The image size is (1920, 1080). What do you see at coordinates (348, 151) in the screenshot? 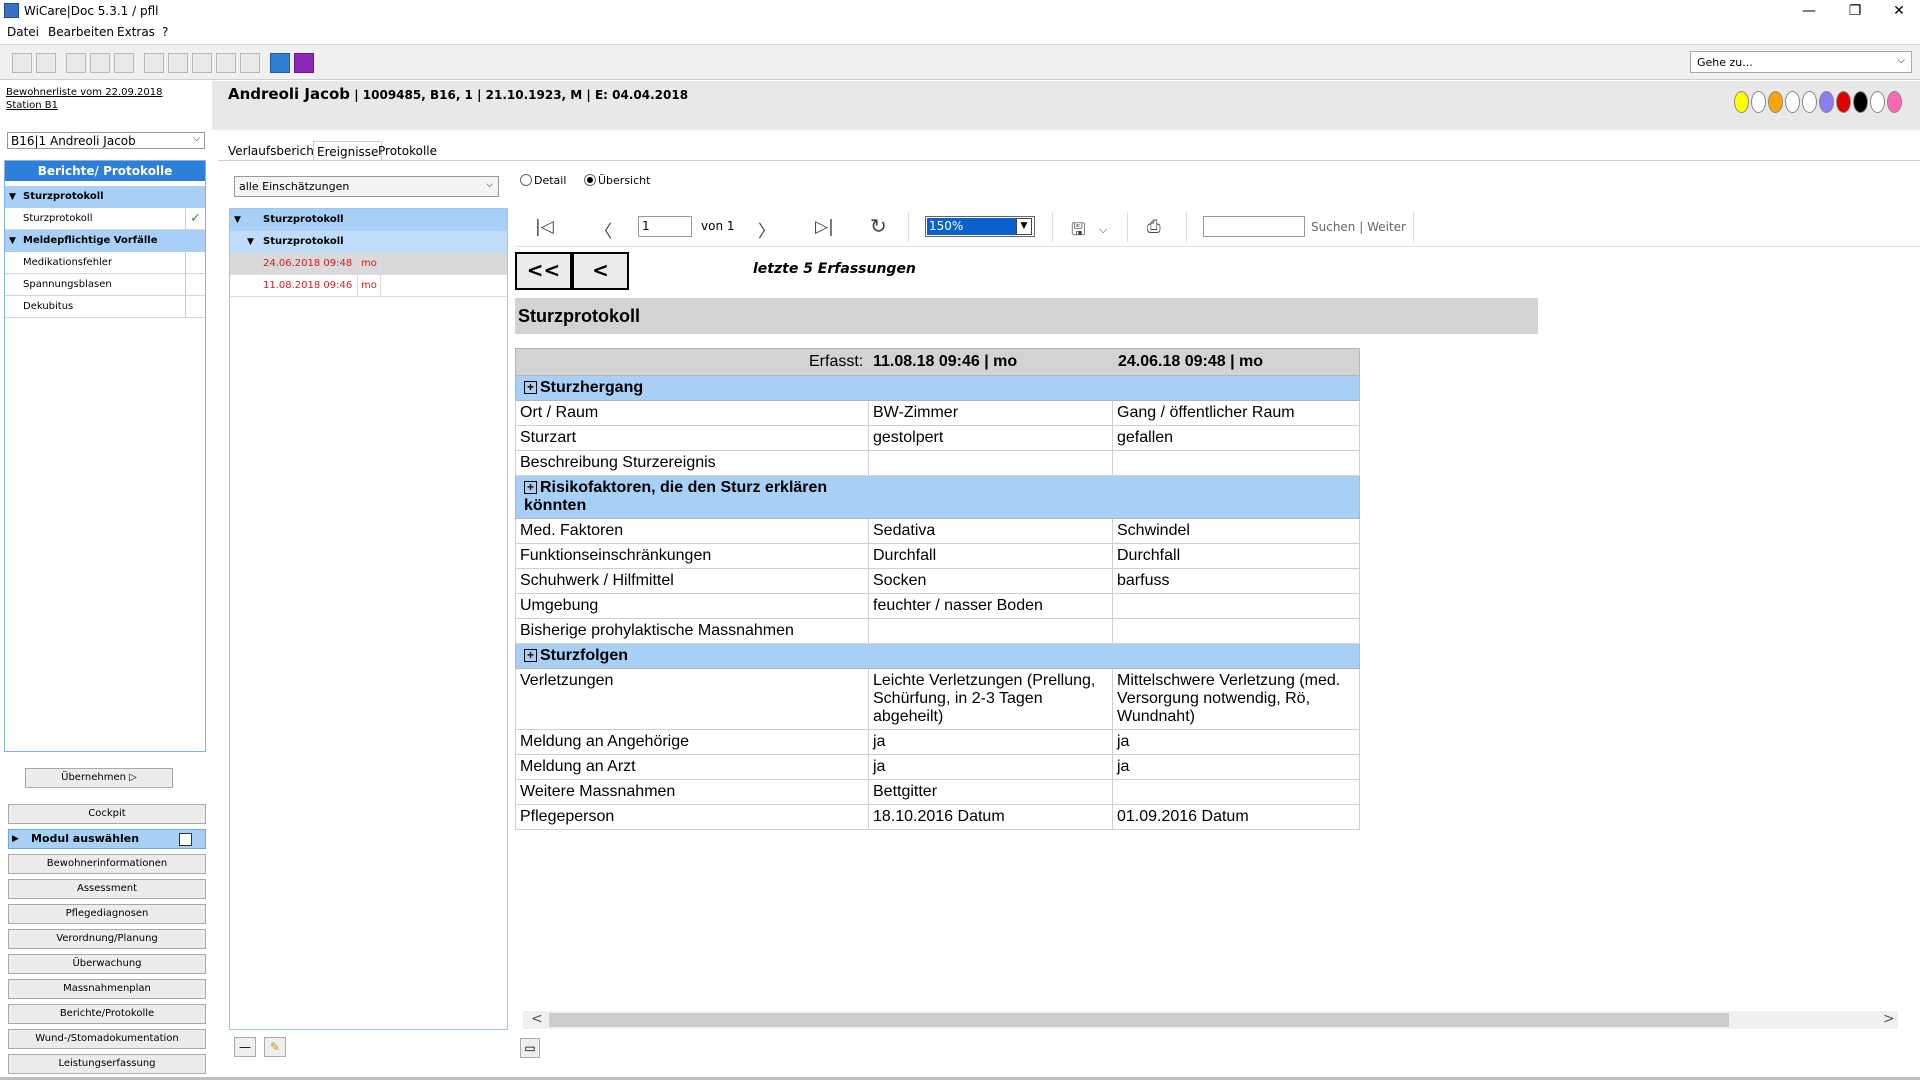
I see `tab-ereignisse: Ereignisse` at bounding box center [348, 151].